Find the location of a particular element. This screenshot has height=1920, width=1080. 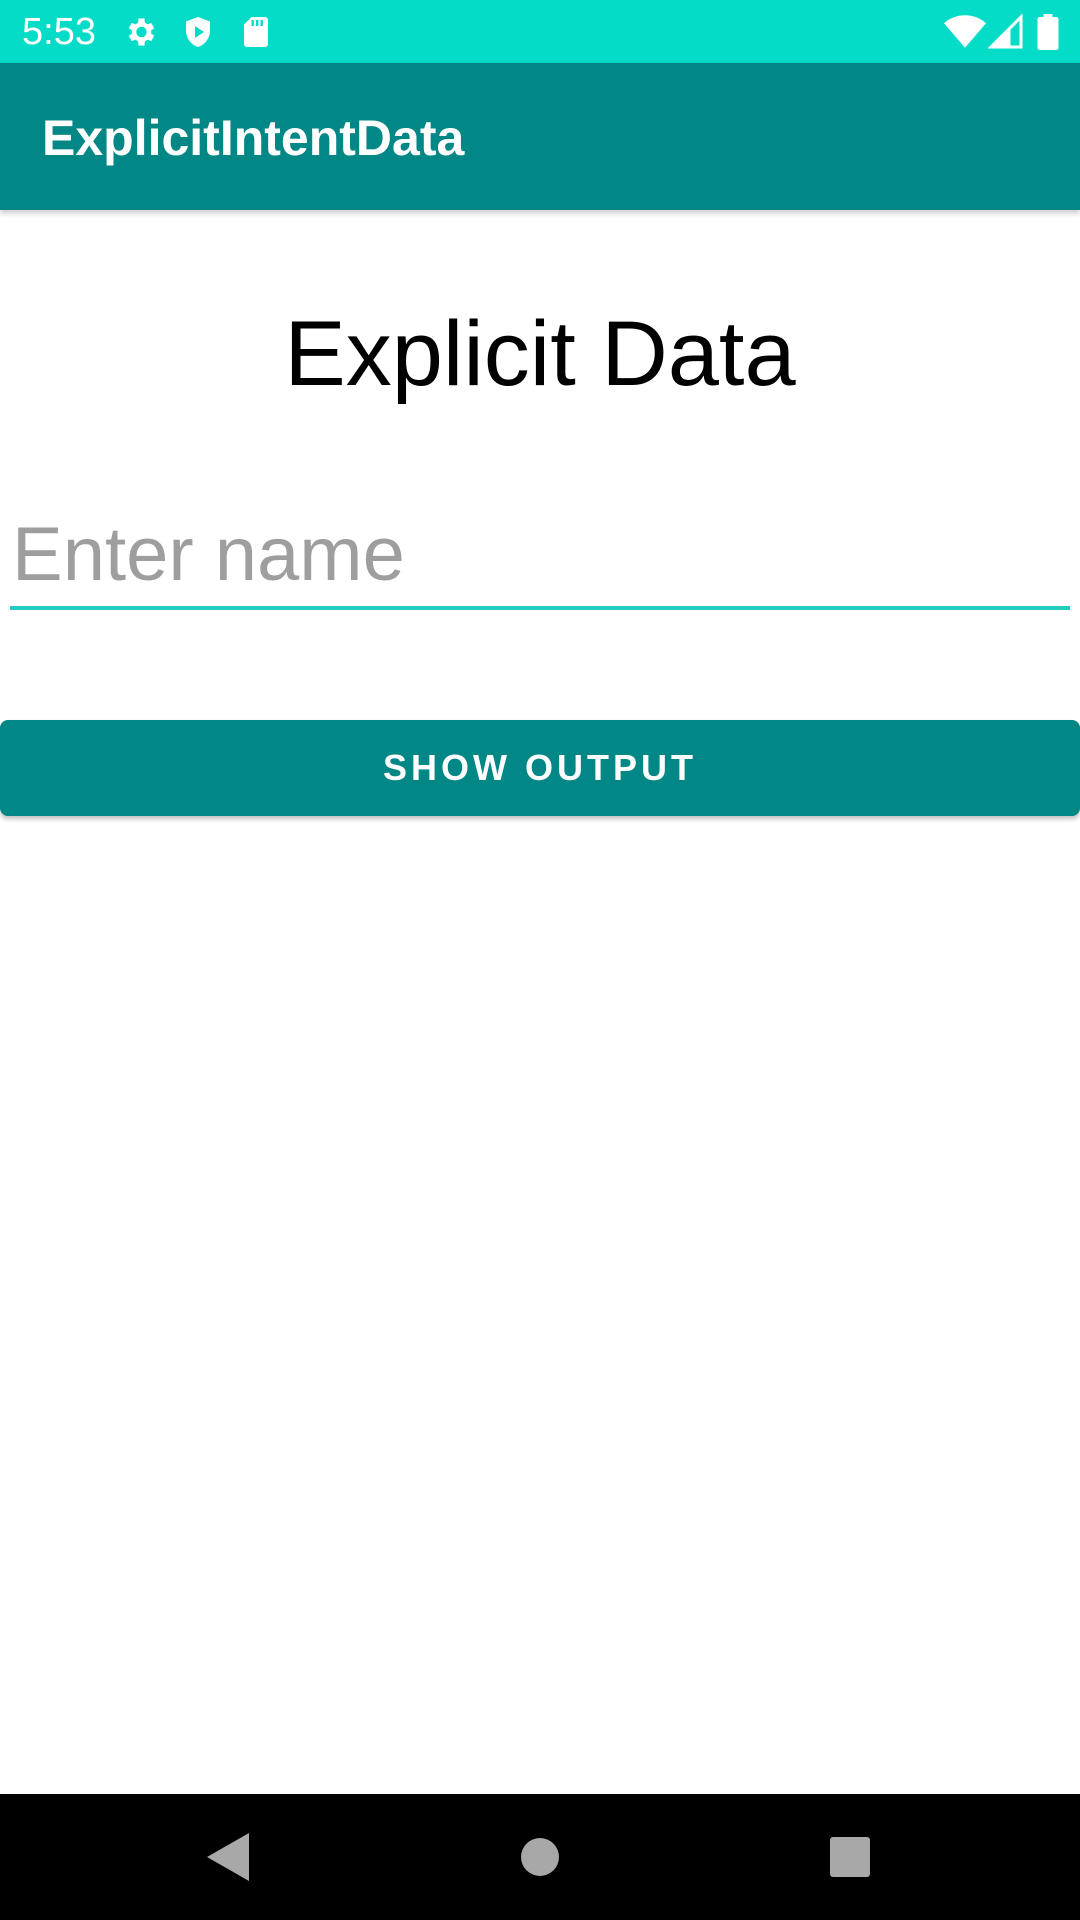

app-bar: ExplicitIntentData is located at coordinates (540, 136).